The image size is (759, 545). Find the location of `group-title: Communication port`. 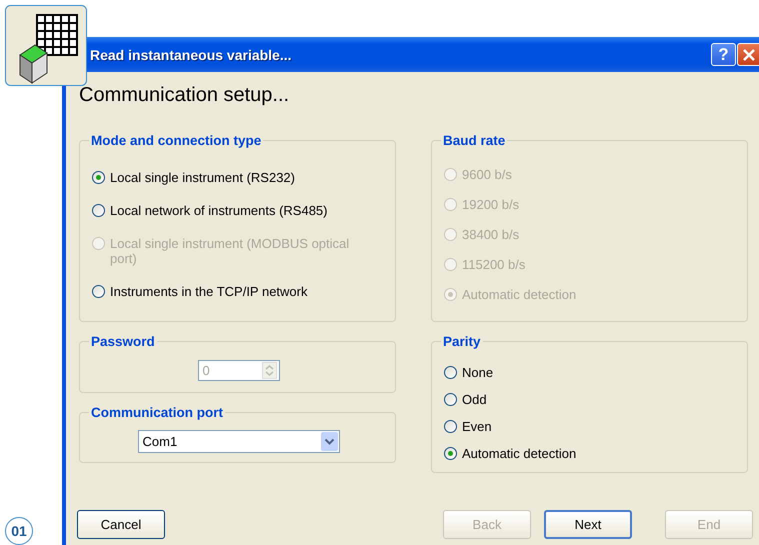

group-title: Communication port is located at coordinates (157, 412).